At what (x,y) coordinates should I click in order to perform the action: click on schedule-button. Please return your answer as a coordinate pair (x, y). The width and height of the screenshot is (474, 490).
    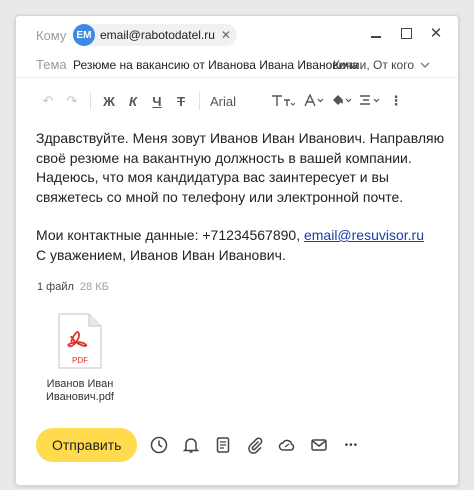
    Looking at the image, I should click on (159, 445).